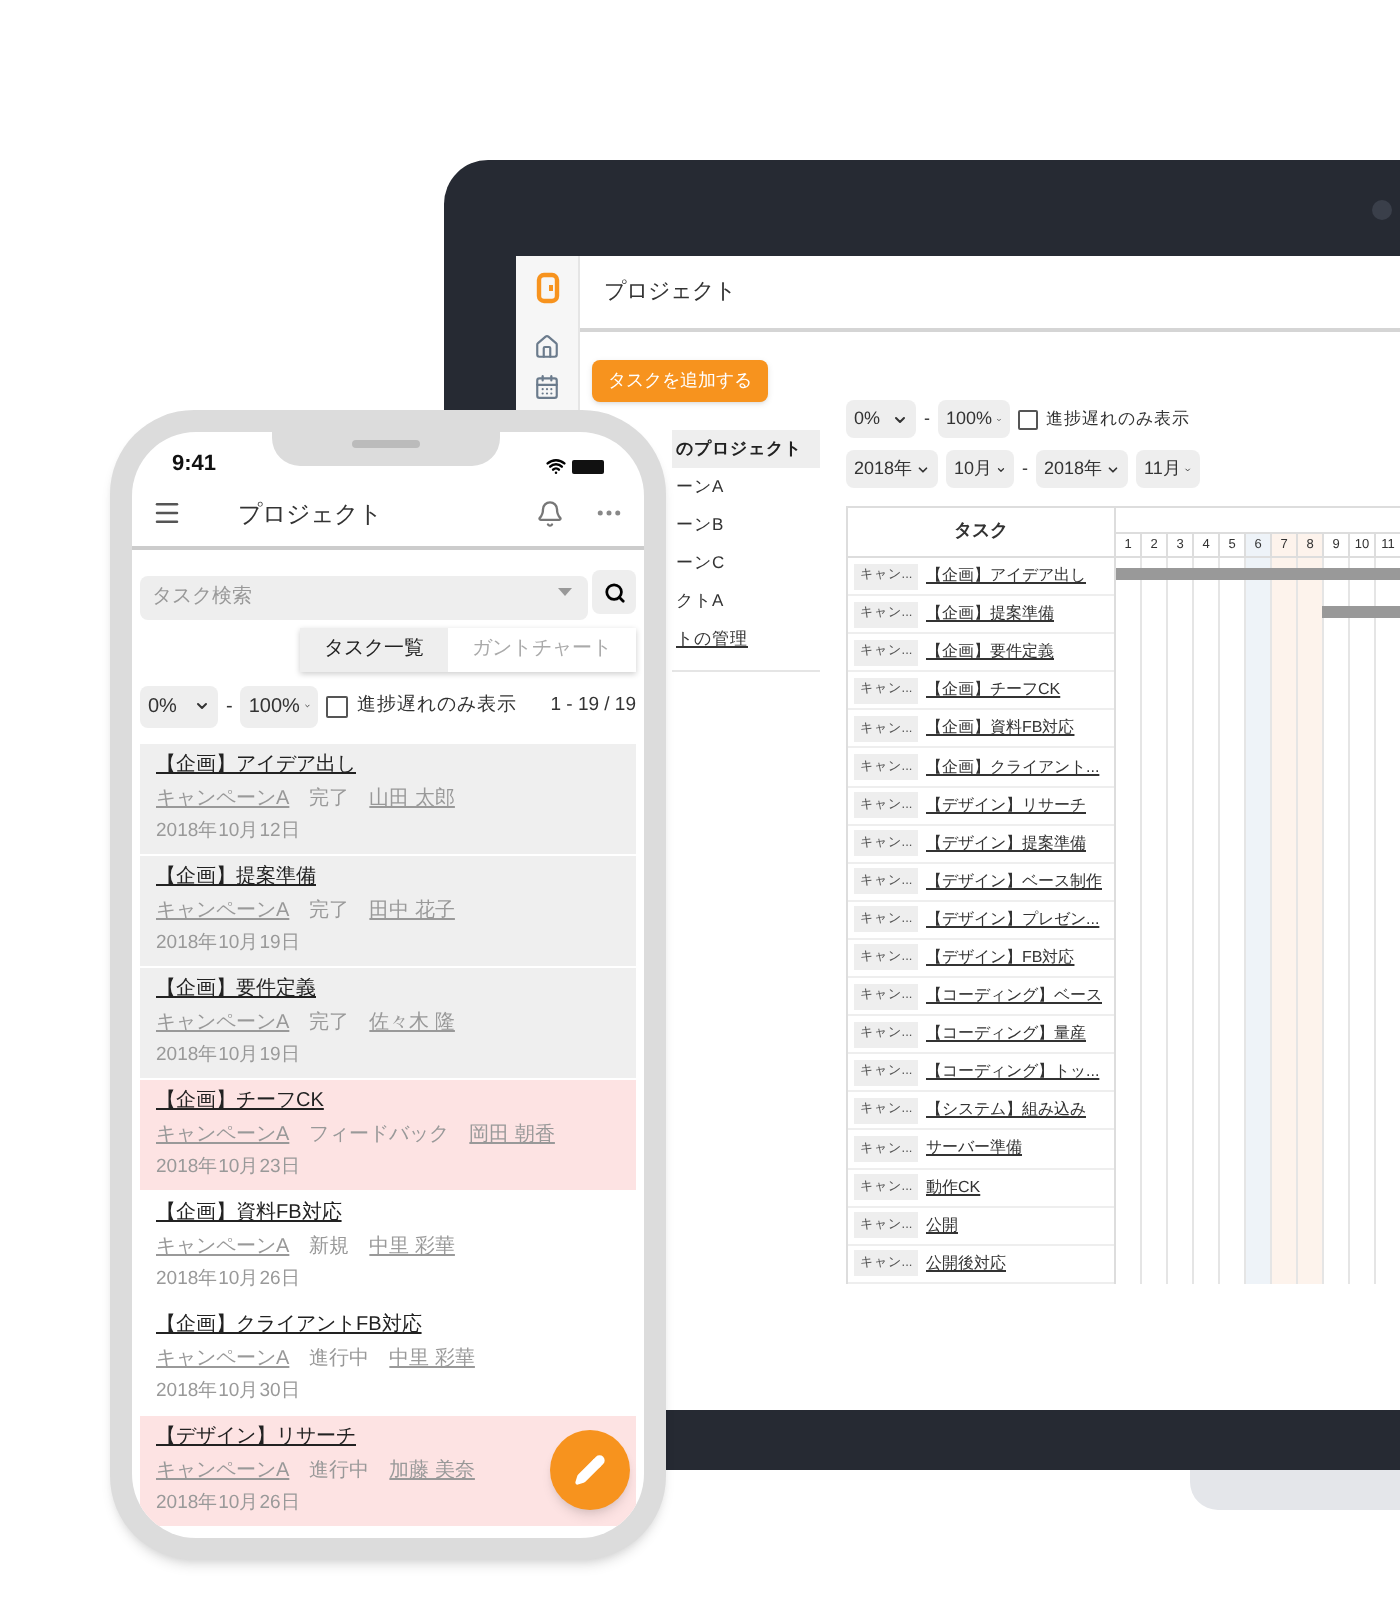 The image size is (1400, 1600). Describe the element at coordinates (556, 466) in the screenshot. I see `wifi-icon` at that location.